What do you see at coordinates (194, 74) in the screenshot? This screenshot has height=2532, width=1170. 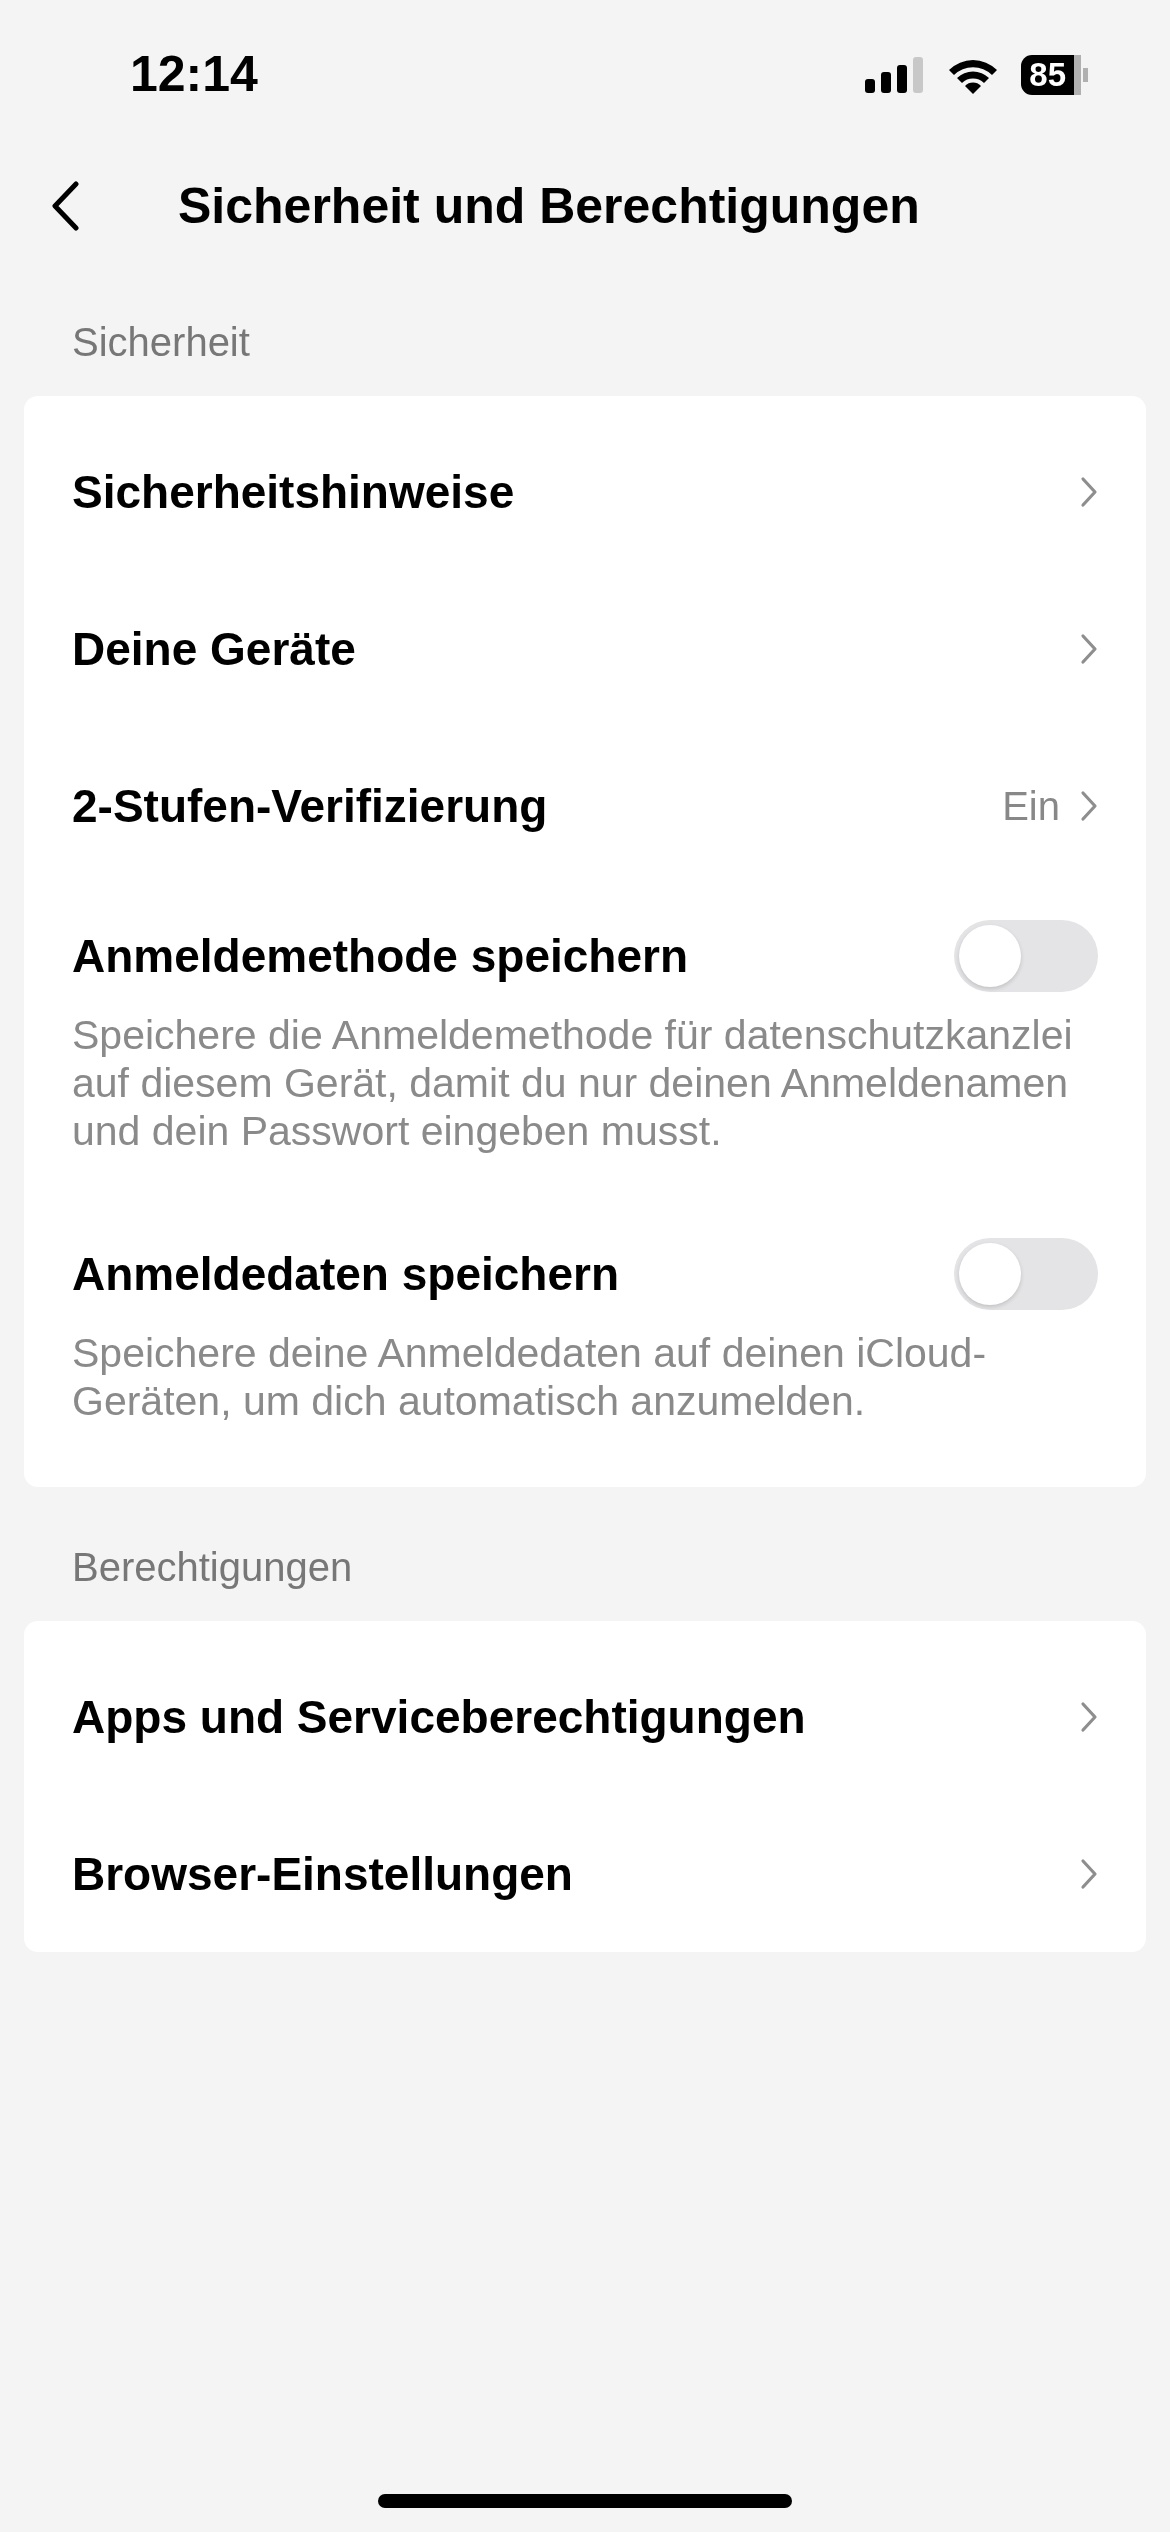 I see `status-time: 12:14` at bounding box center [194, 74].